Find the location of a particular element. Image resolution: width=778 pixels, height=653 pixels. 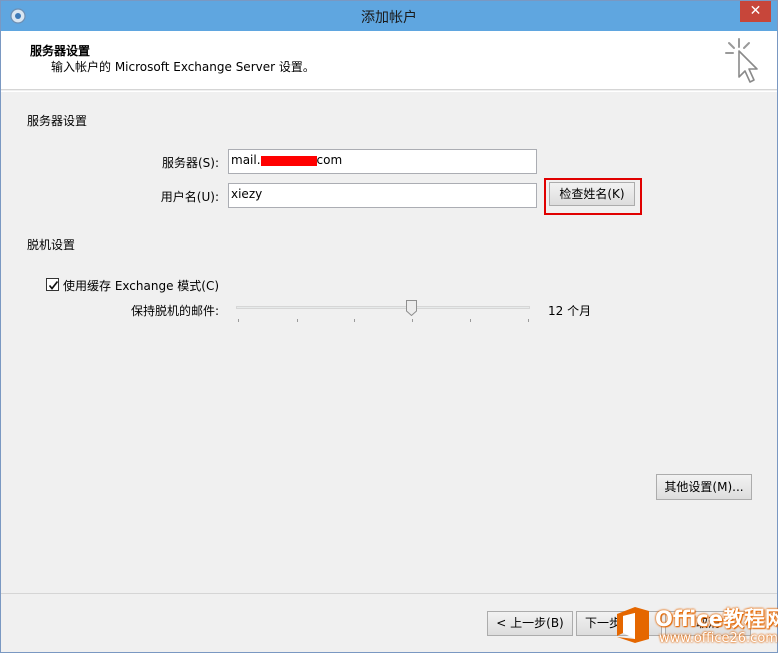

header-subtitle: 输入帐户的 Microsoft Exchange Server 设置。 is located at coordinates (183, 67).